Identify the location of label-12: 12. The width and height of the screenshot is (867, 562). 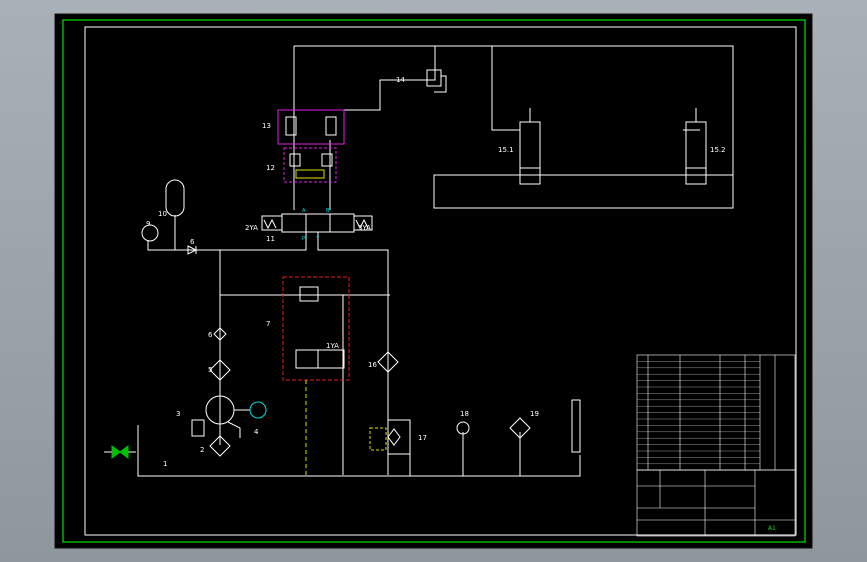
(270, 168).